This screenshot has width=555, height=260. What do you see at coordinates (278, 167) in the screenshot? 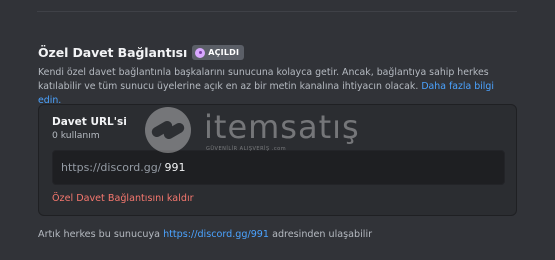
I see `invite-url-input: https://discord.gg/ 991` at bounding box center [278, 167].